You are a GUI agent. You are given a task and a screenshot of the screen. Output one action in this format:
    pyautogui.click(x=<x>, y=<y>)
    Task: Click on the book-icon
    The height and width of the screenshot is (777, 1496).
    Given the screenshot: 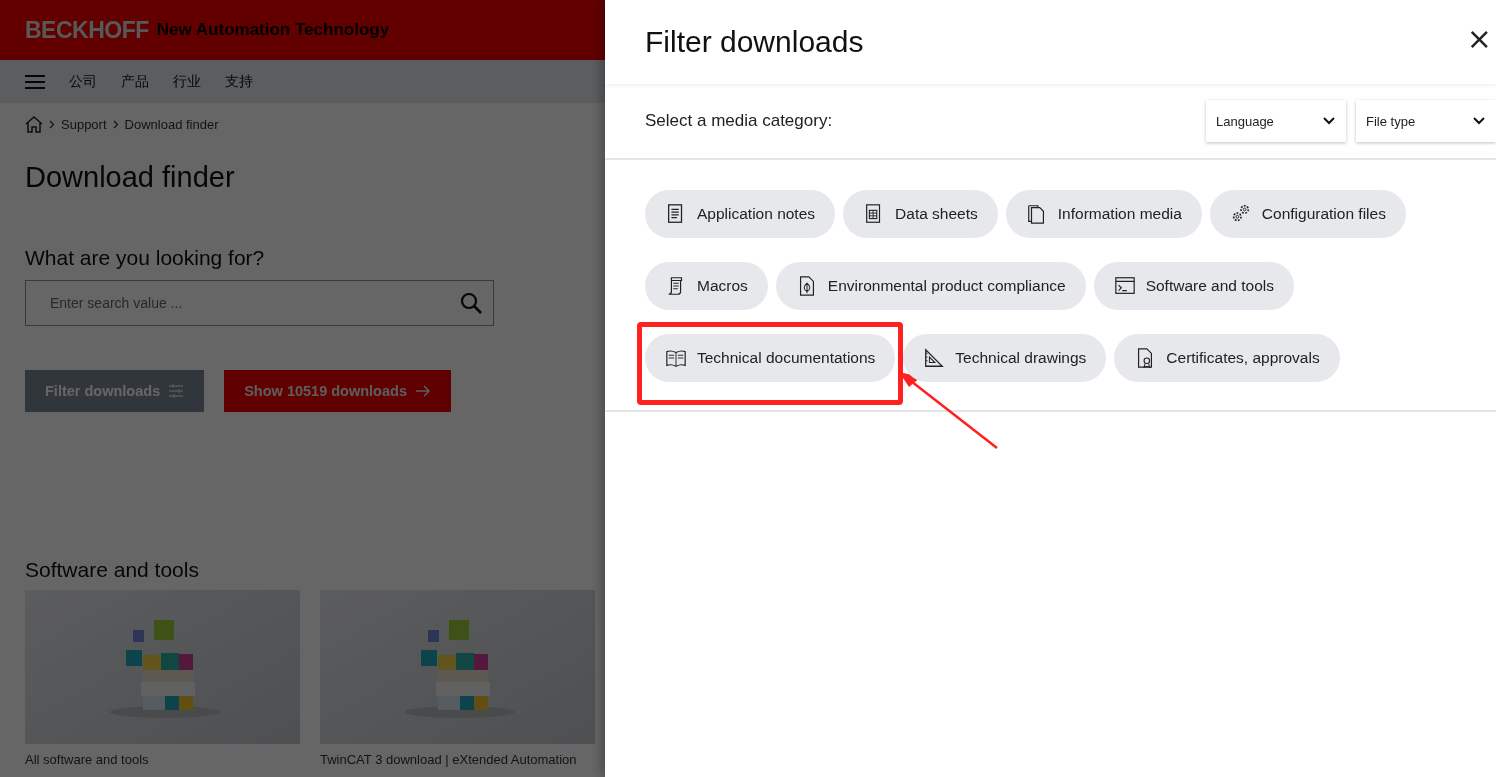 What is the action you would take?
    pyautogui.click(x=676, y=358)
    